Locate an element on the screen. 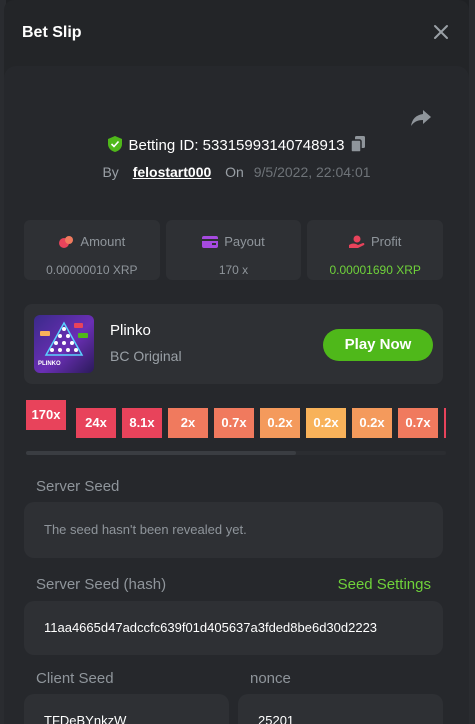  server-seed-field: The seed hasn't been revealed yet. is located at coordinates (233, 530).